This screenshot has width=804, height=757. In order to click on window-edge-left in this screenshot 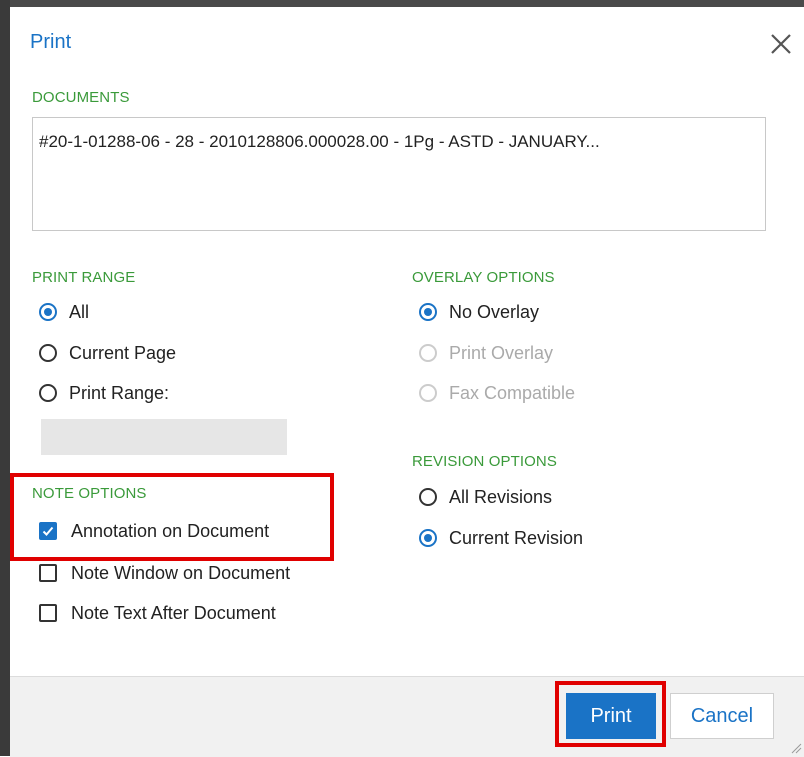, I will do `click(5, 378)`.